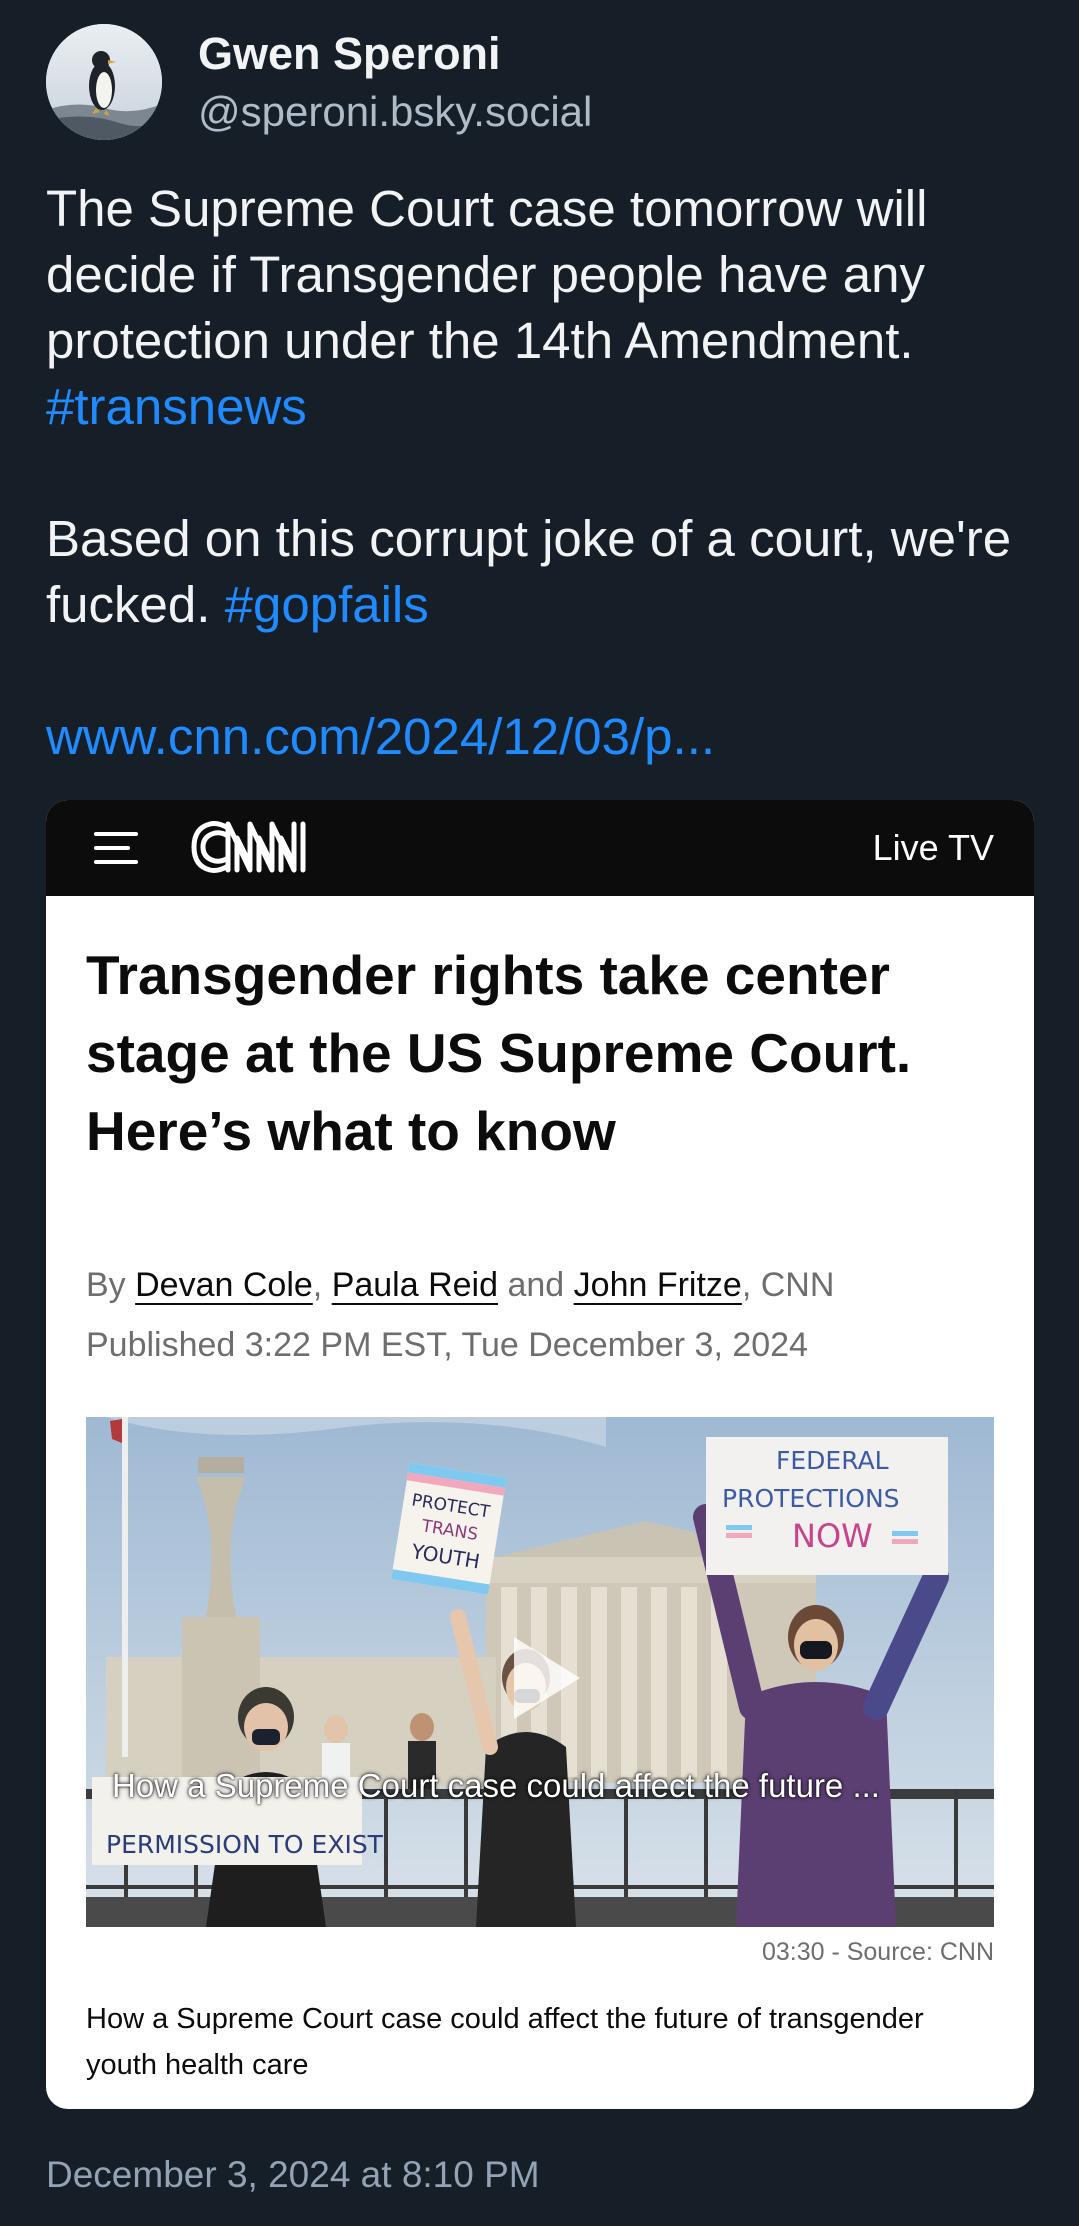  Describe the element at coordinates (658, 1285) in the screenshot. I see `byline-author-3: John Fritze` at that location.